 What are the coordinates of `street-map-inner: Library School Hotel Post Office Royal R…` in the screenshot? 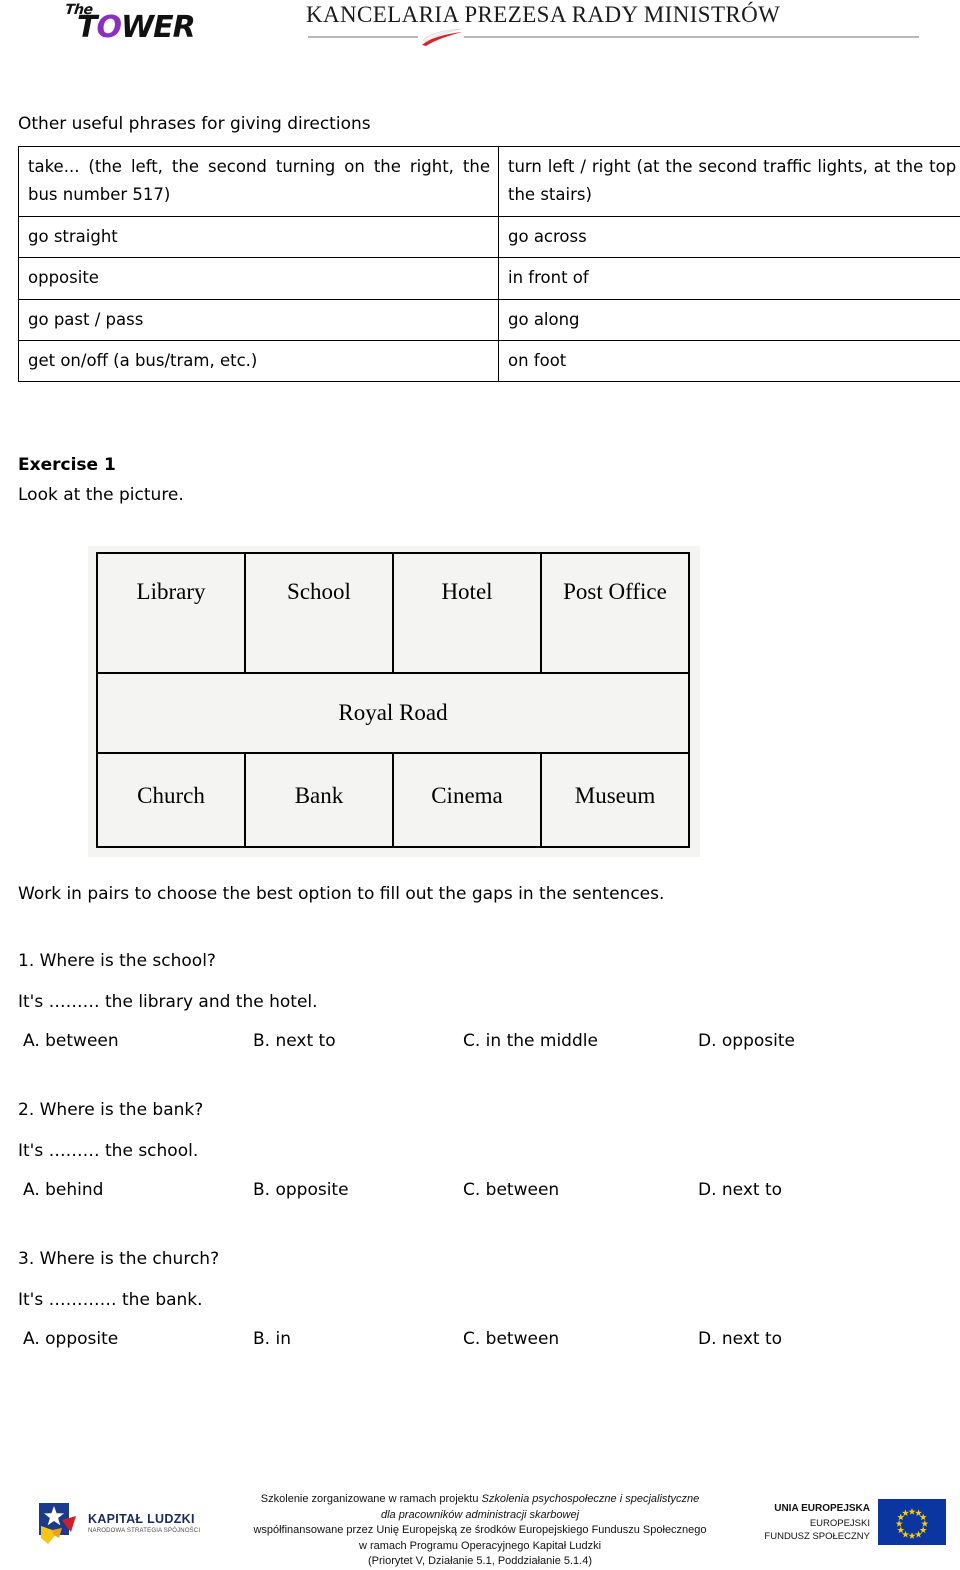 It's located at (393, 702).